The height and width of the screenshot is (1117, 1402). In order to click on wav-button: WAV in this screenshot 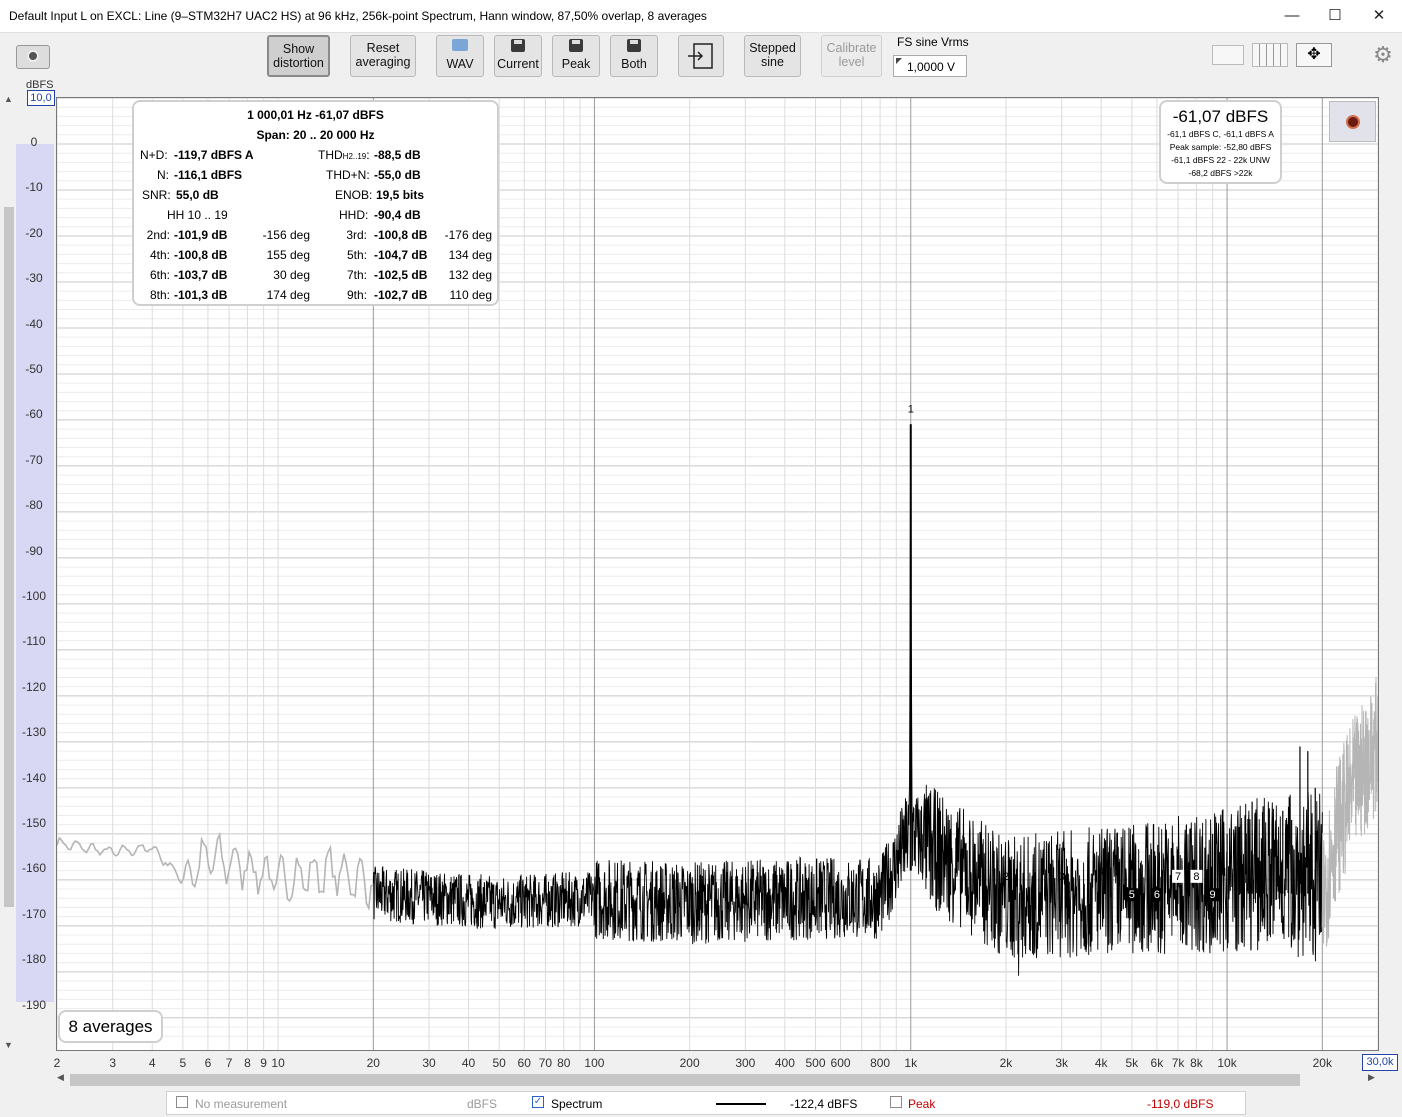, I will do `click(460, 56)`.